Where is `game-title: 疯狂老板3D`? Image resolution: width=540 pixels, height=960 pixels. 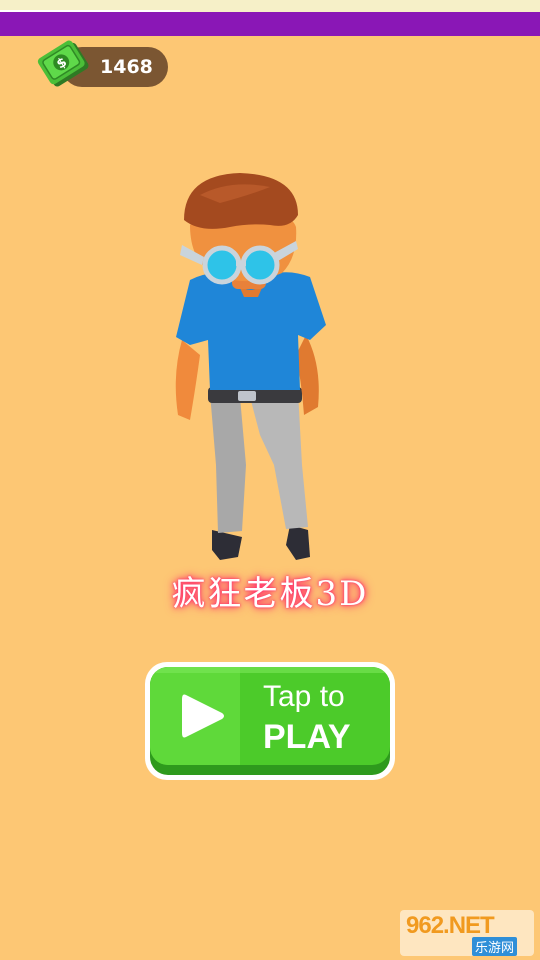
game-title: 疯狂老板3D is located at coordinates (270, 594).